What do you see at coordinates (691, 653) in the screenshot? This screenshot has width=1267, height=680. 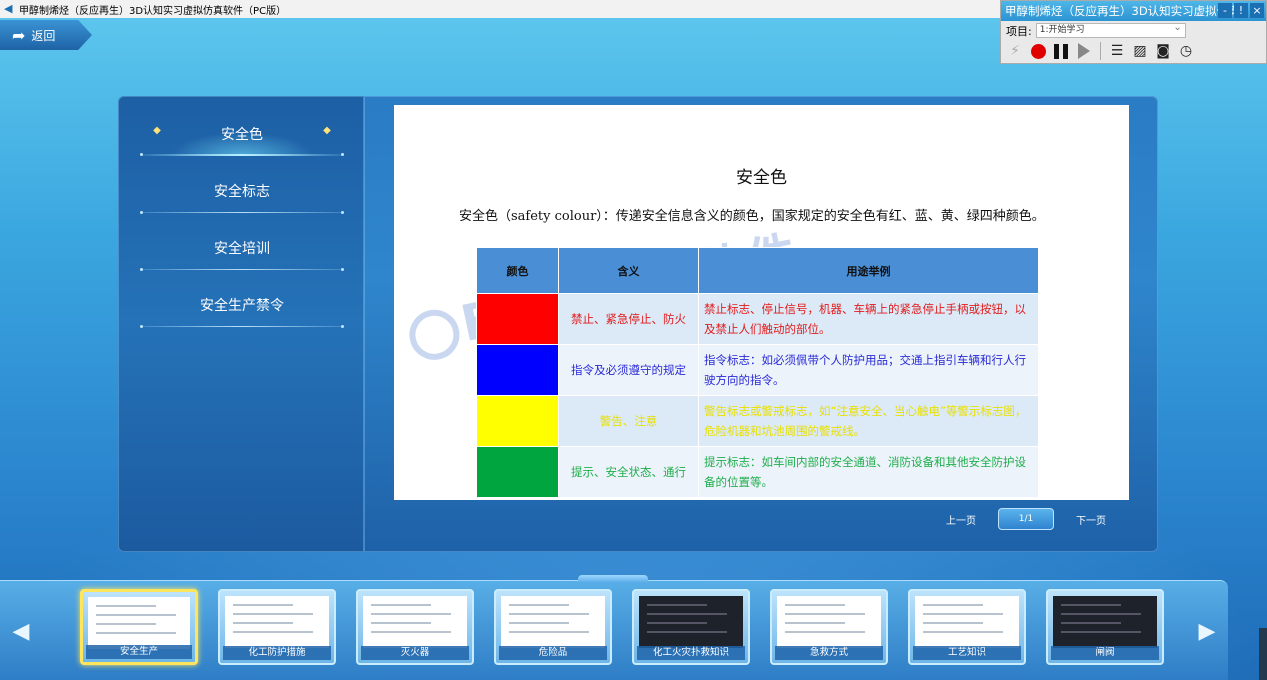 I see `thumbnail-caption: 化工火灾扑救知识` at bounding box center [691, 653].